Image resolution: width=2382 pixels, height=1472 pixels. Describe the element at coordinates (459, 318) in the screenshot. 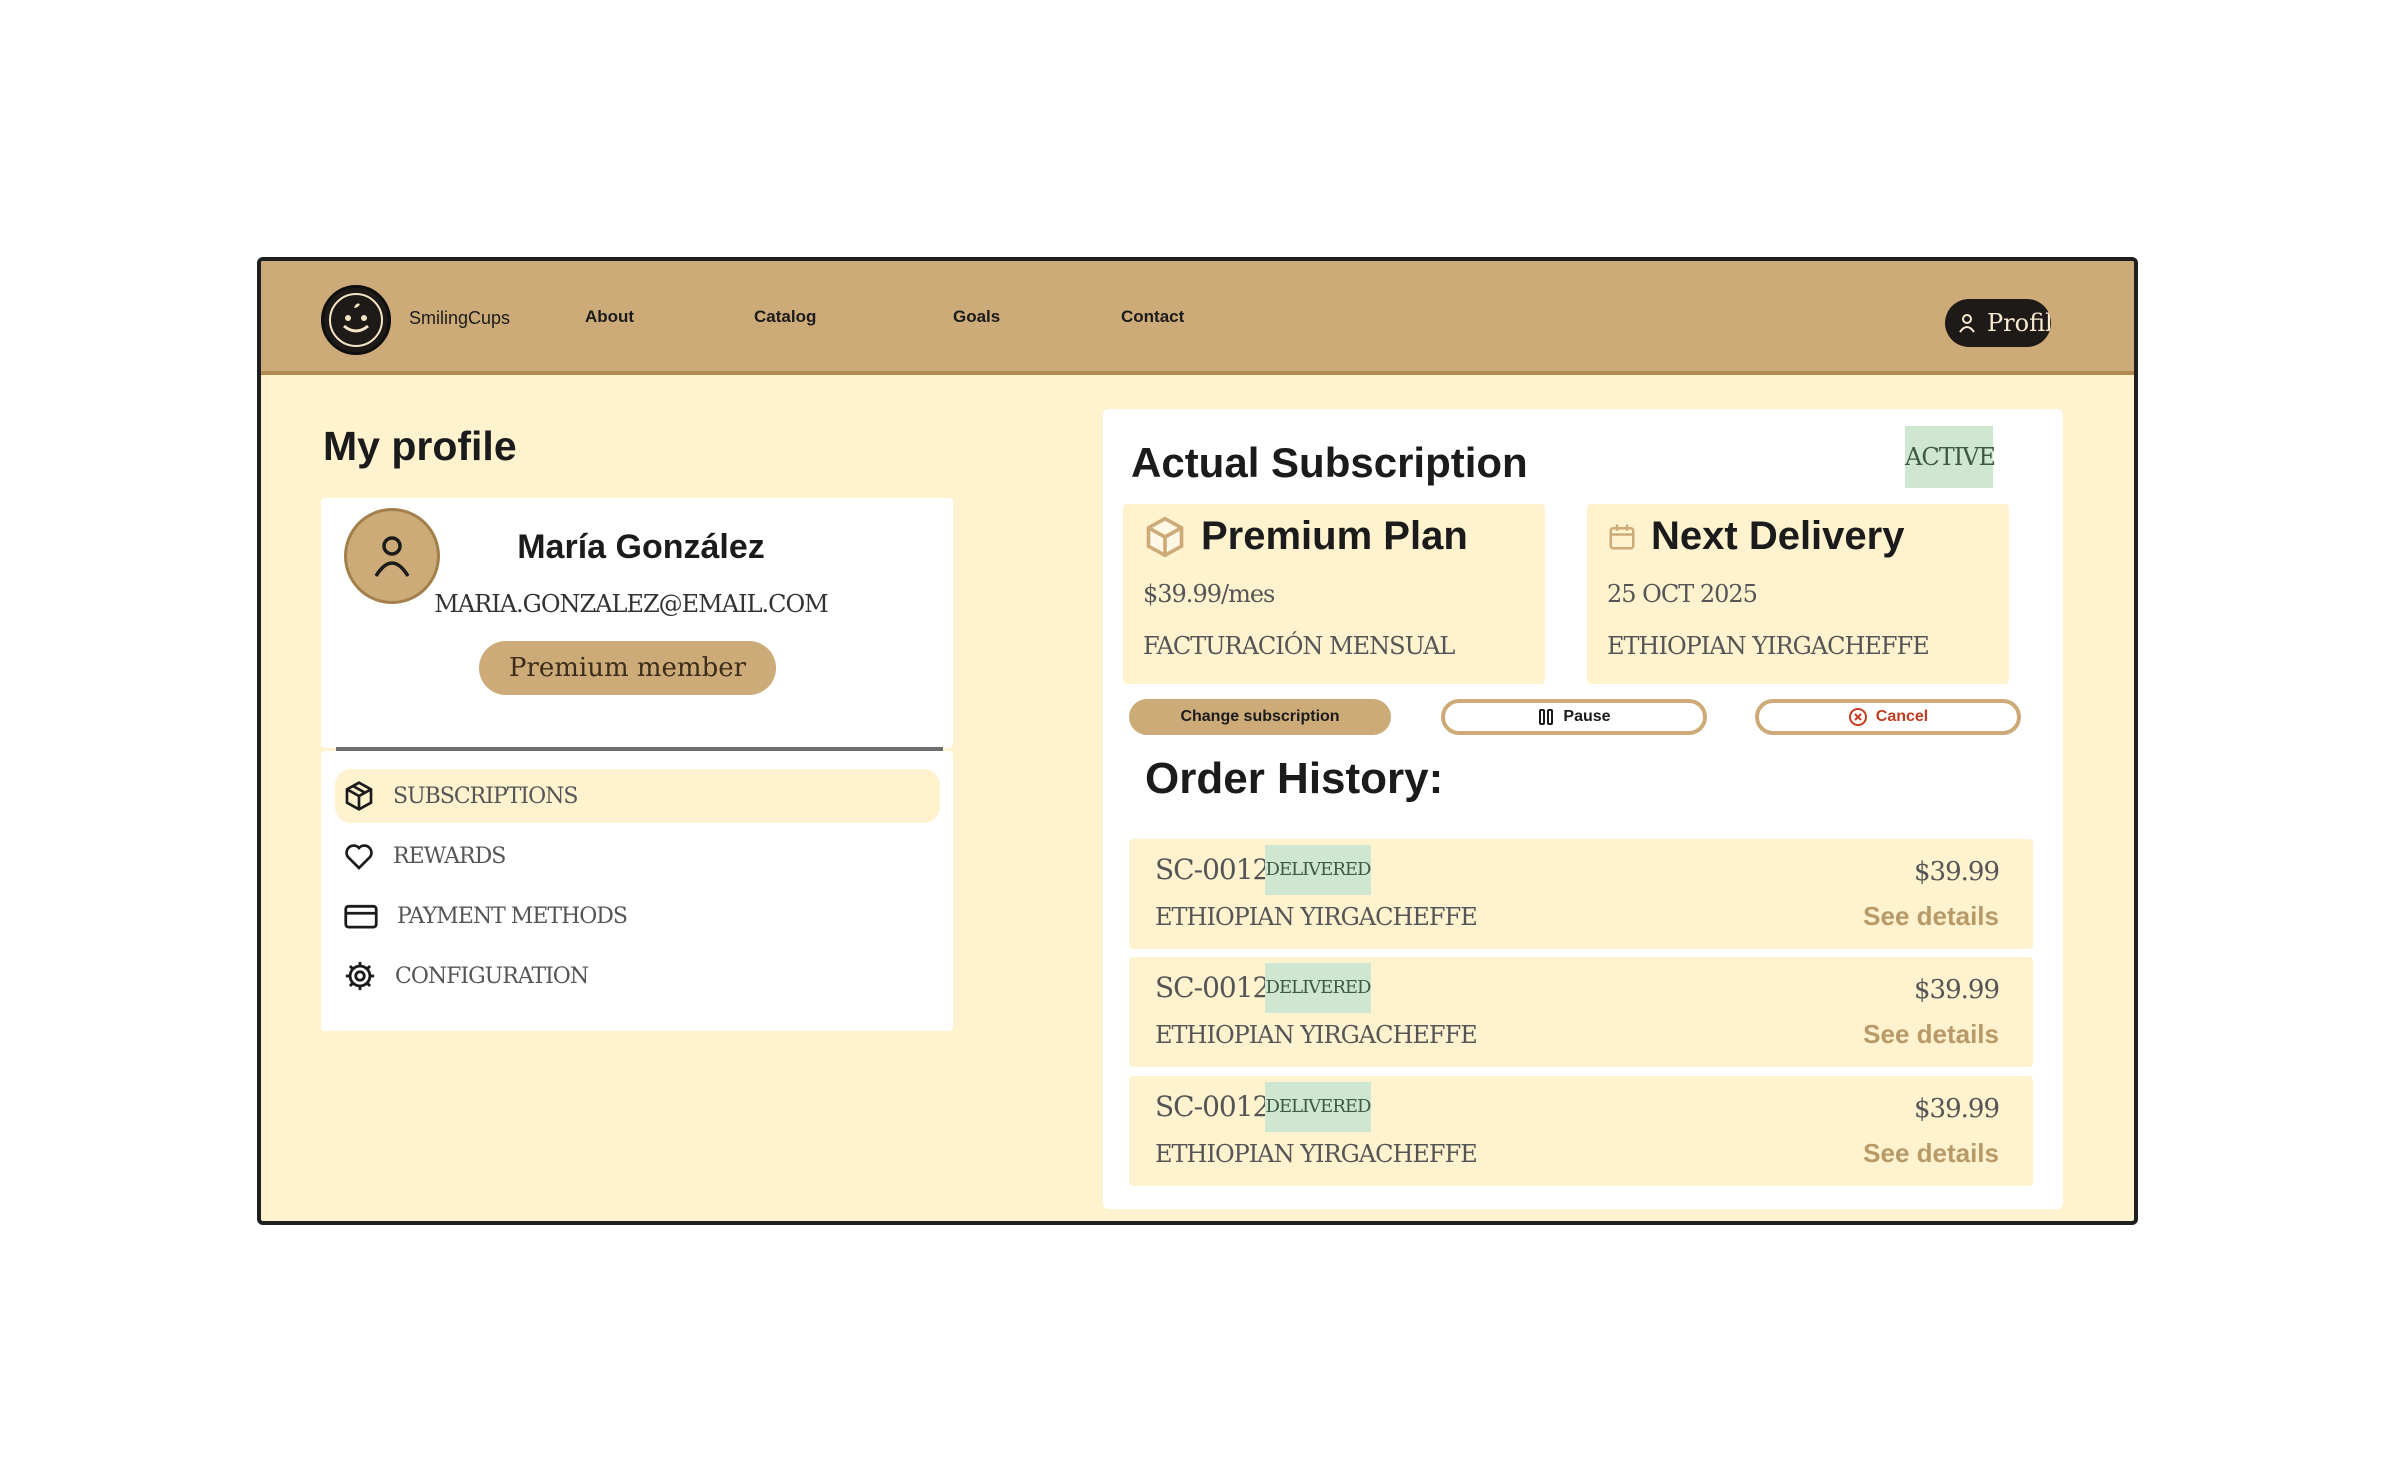

I see `brand-name: SmilingCups` at that location.